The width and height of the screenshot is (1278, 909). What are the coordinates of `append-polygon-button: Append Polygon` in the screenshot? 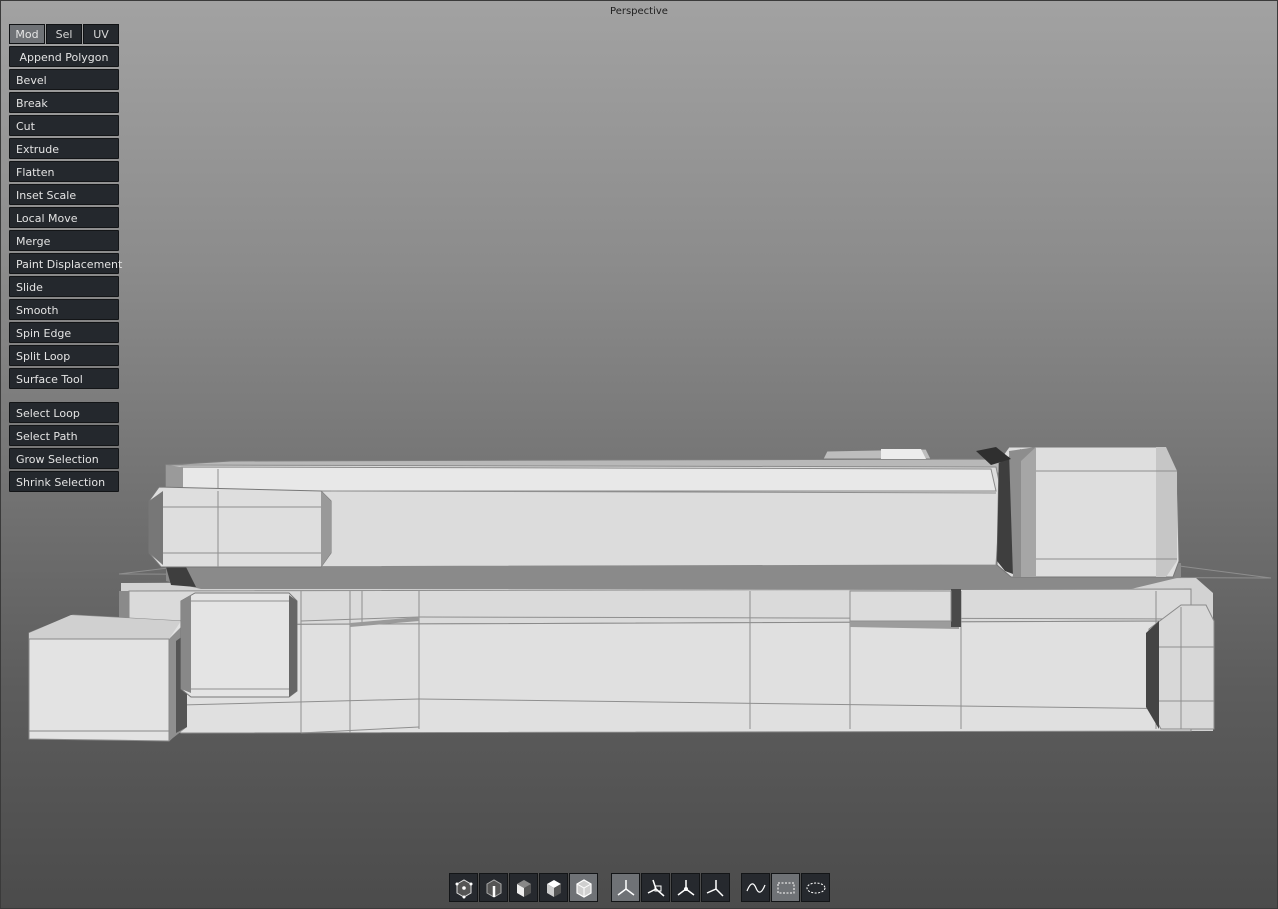 It's located at (64, 56).